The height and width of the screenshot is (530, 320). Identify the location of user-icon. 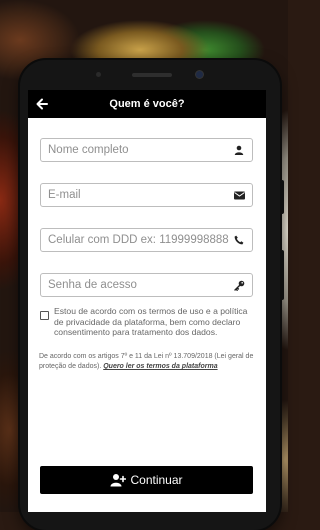
(239, 150).